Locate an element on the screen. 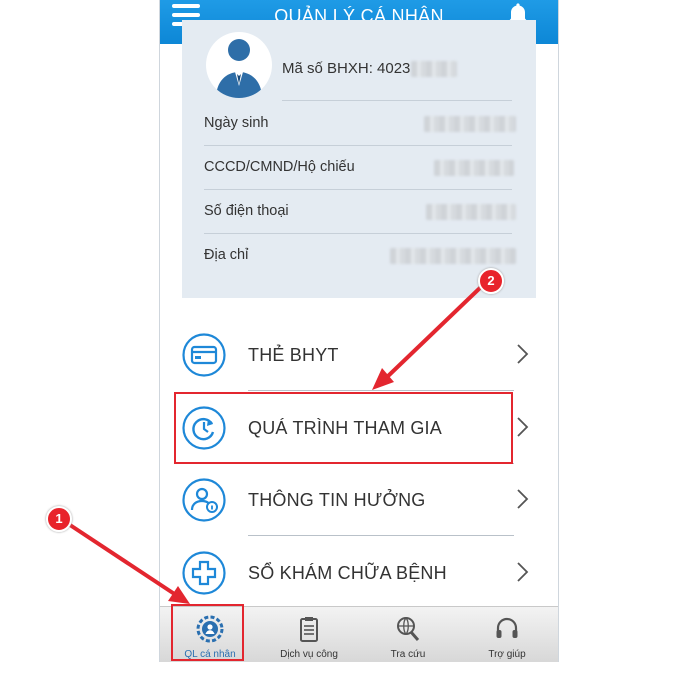  bhxh-label: Mã số BHXH: 4023 is located at coordinates (346, 68).